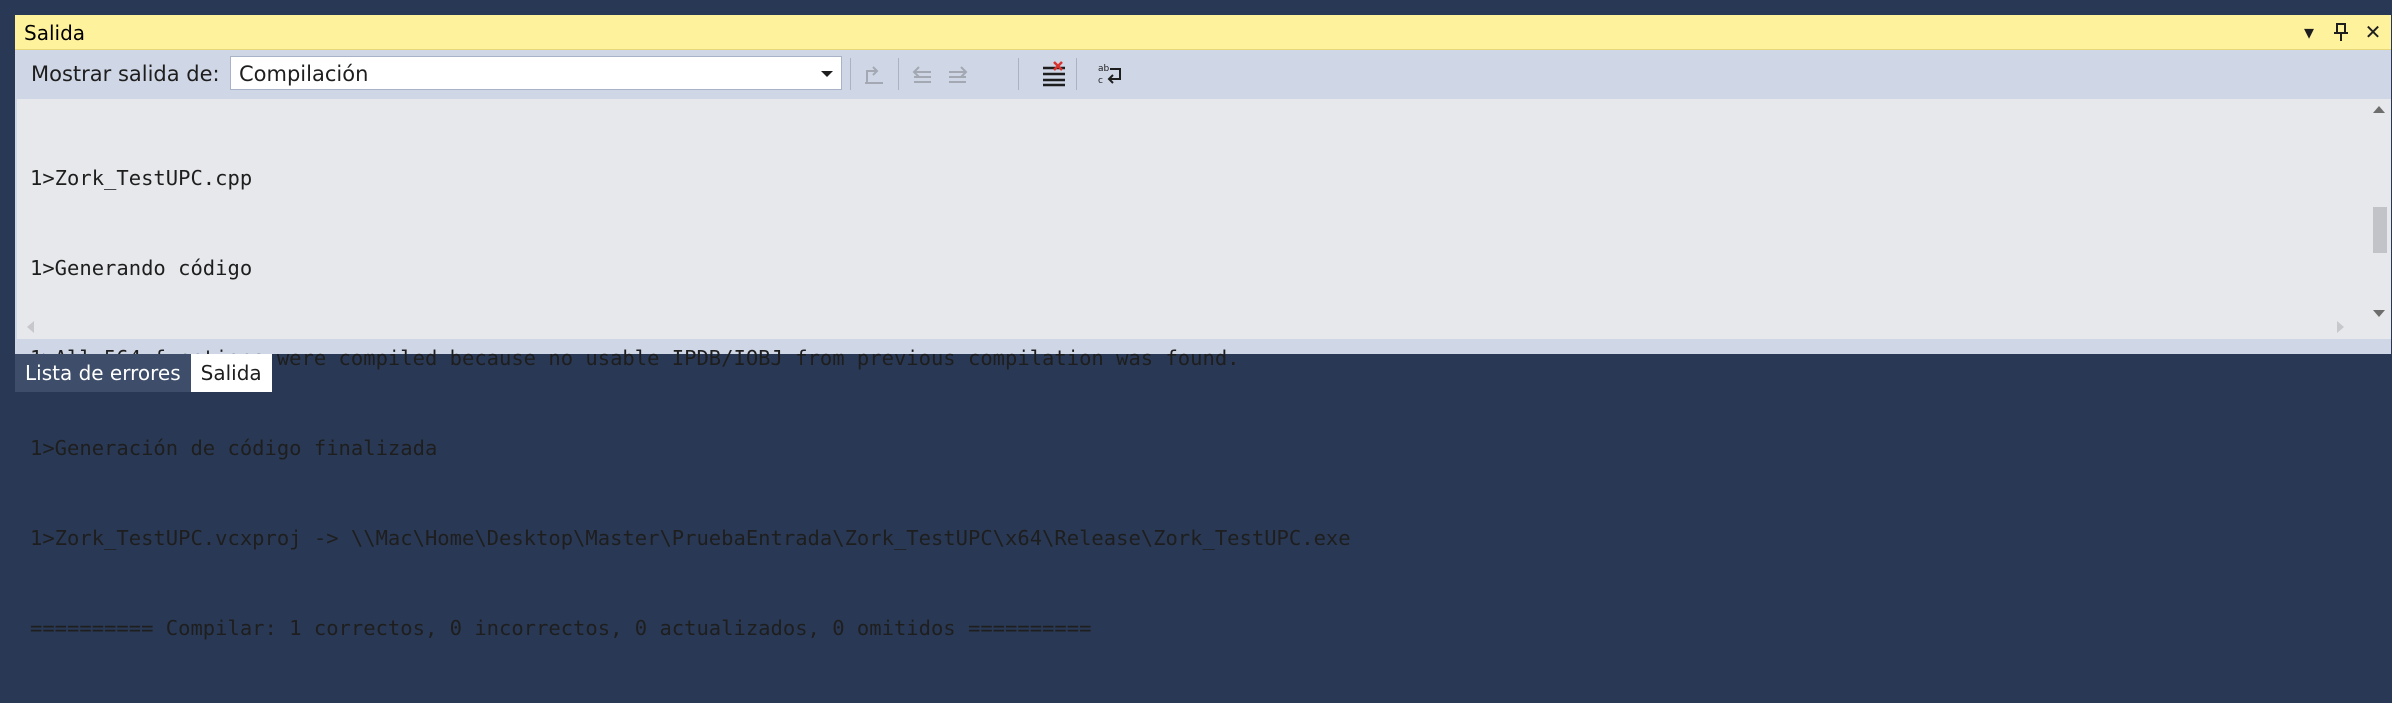  I want to click on scroll-up-icon, so click(2379, 109).